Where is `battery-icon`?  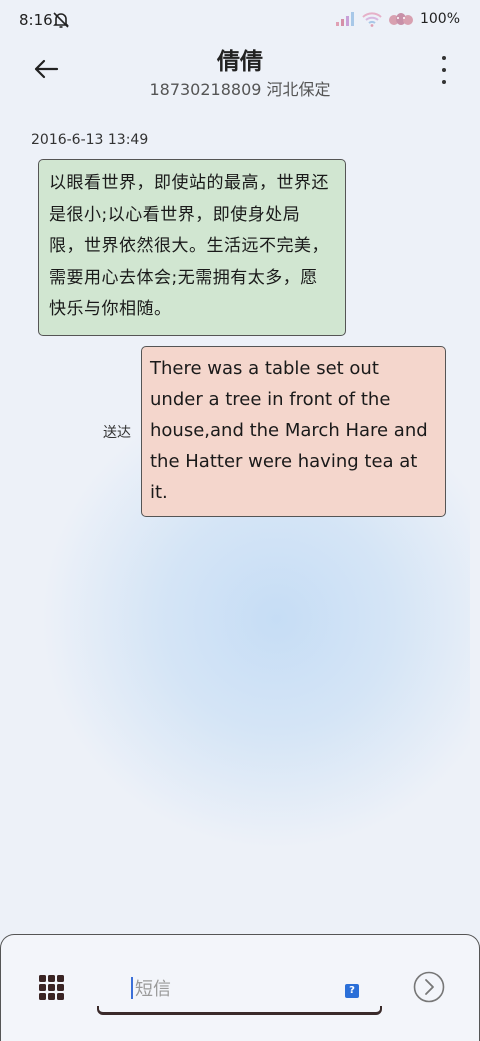 battery-icon is located at coordinates (400, 19).